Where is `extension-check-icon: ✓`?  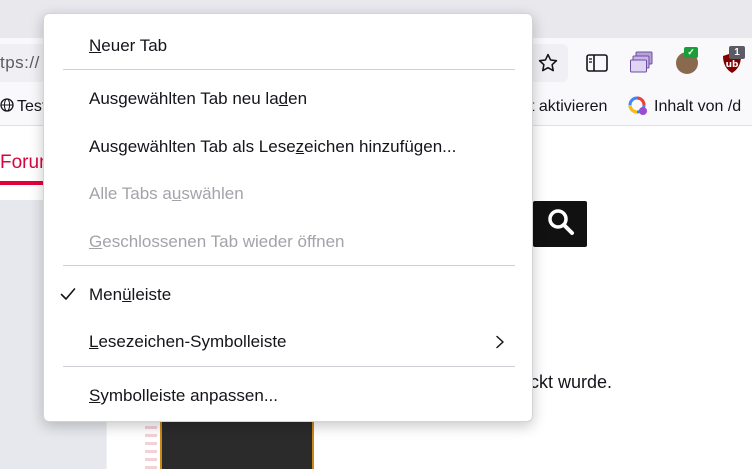 extension-check-icon: ✓ is located at coordinates (691, 52).